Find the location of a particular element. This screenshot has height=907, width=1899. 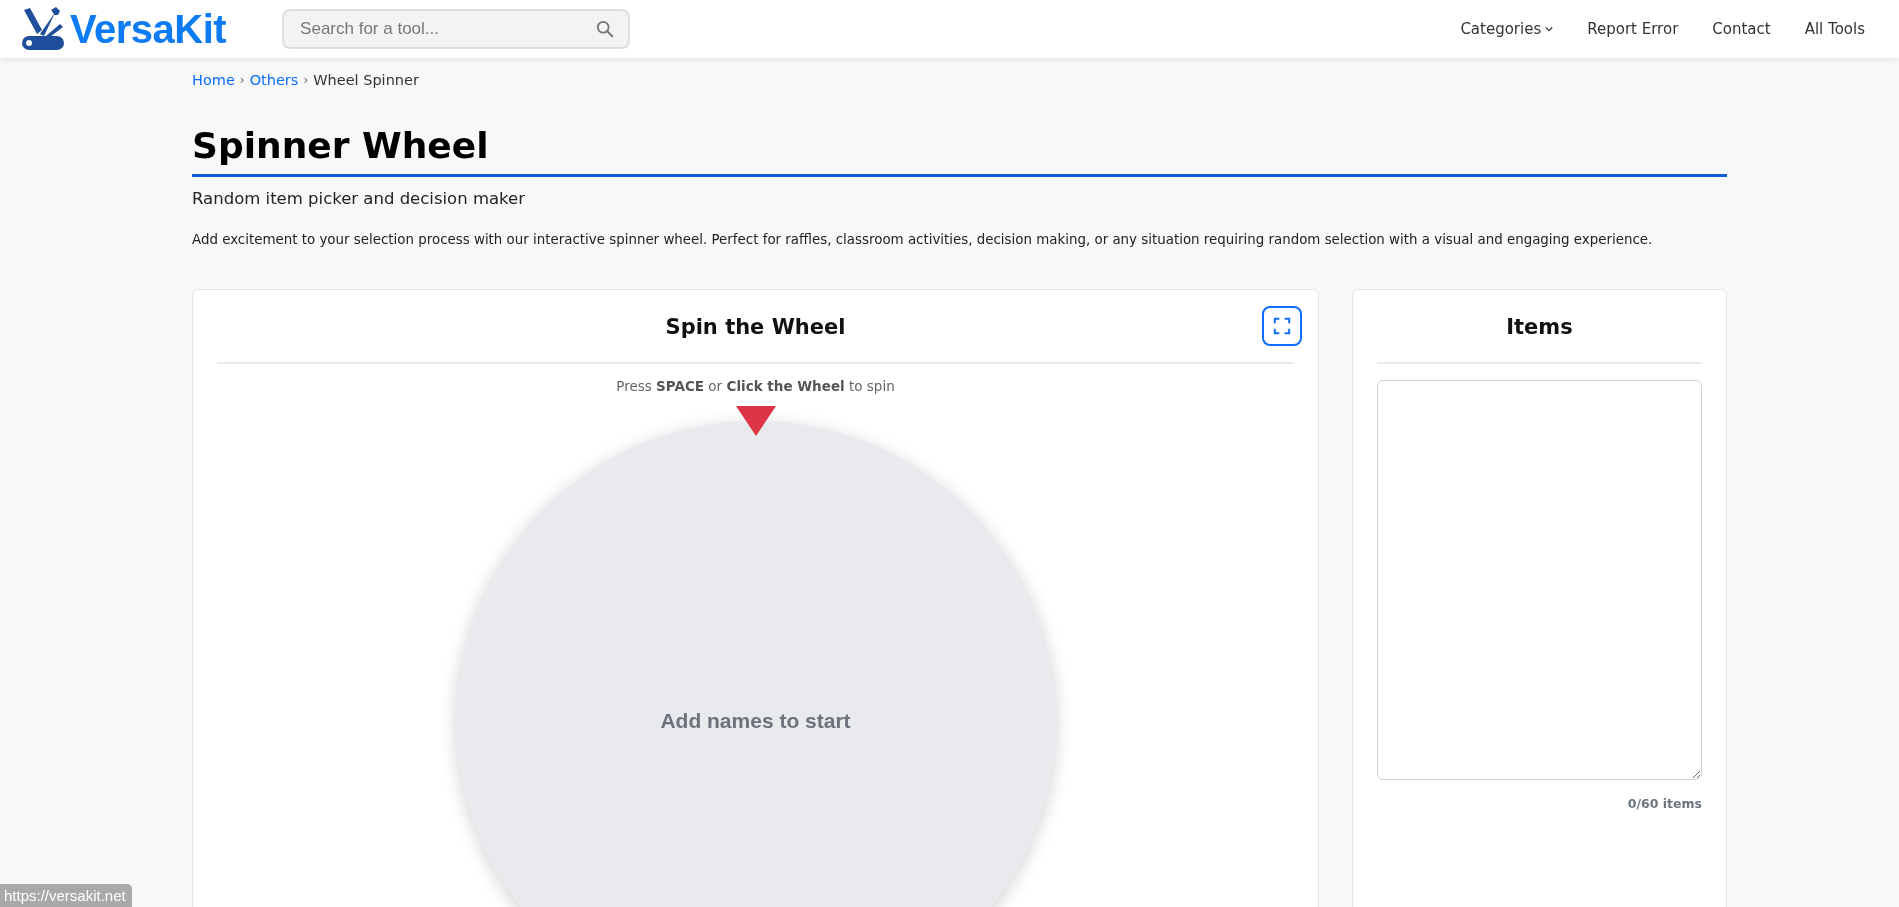

card-title: Spin the Wheel is located at coordinates (755, 327).